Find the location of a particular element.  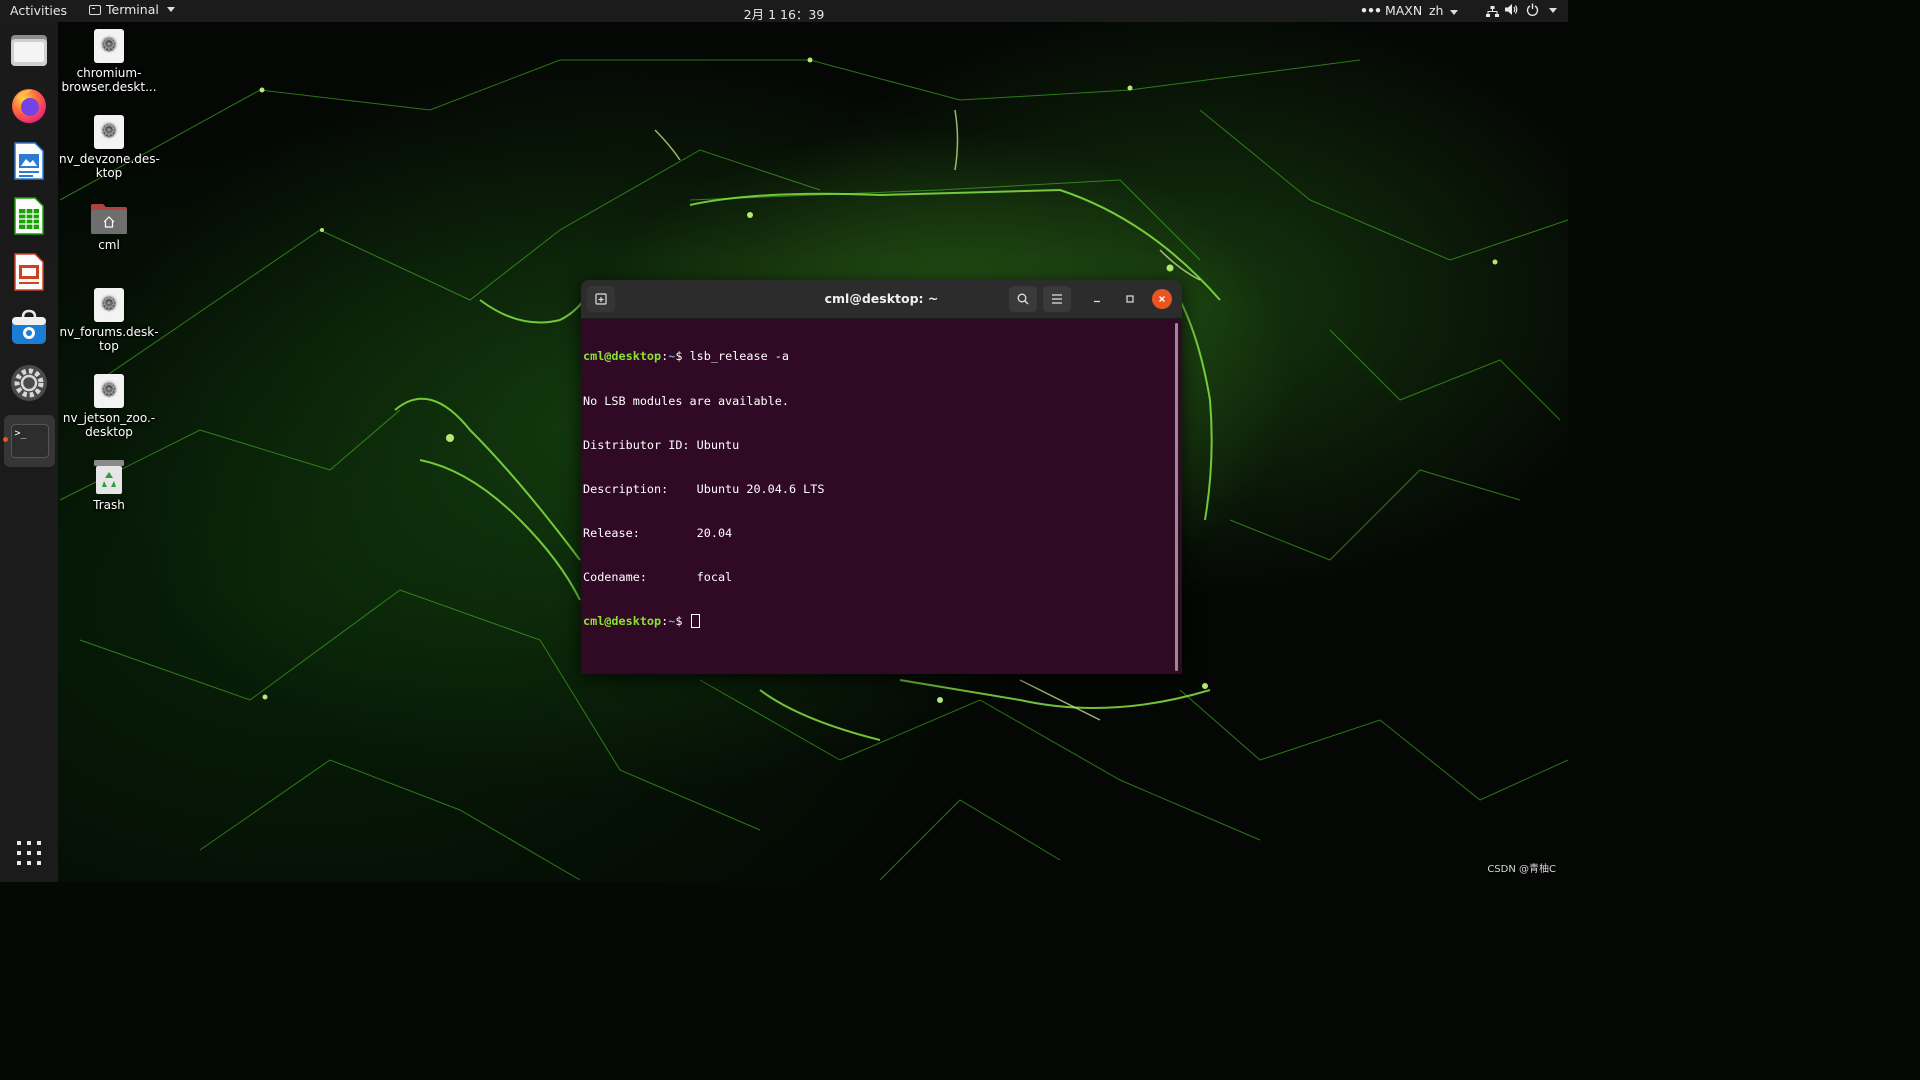

maximize-icon is located at coordinates (1130, 299).